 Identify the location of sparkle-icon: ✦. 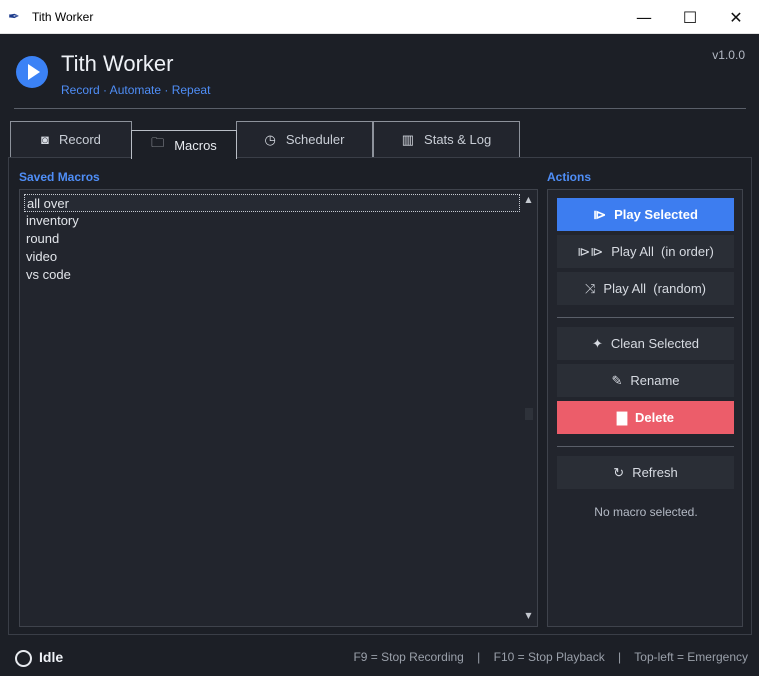
(597, 343).